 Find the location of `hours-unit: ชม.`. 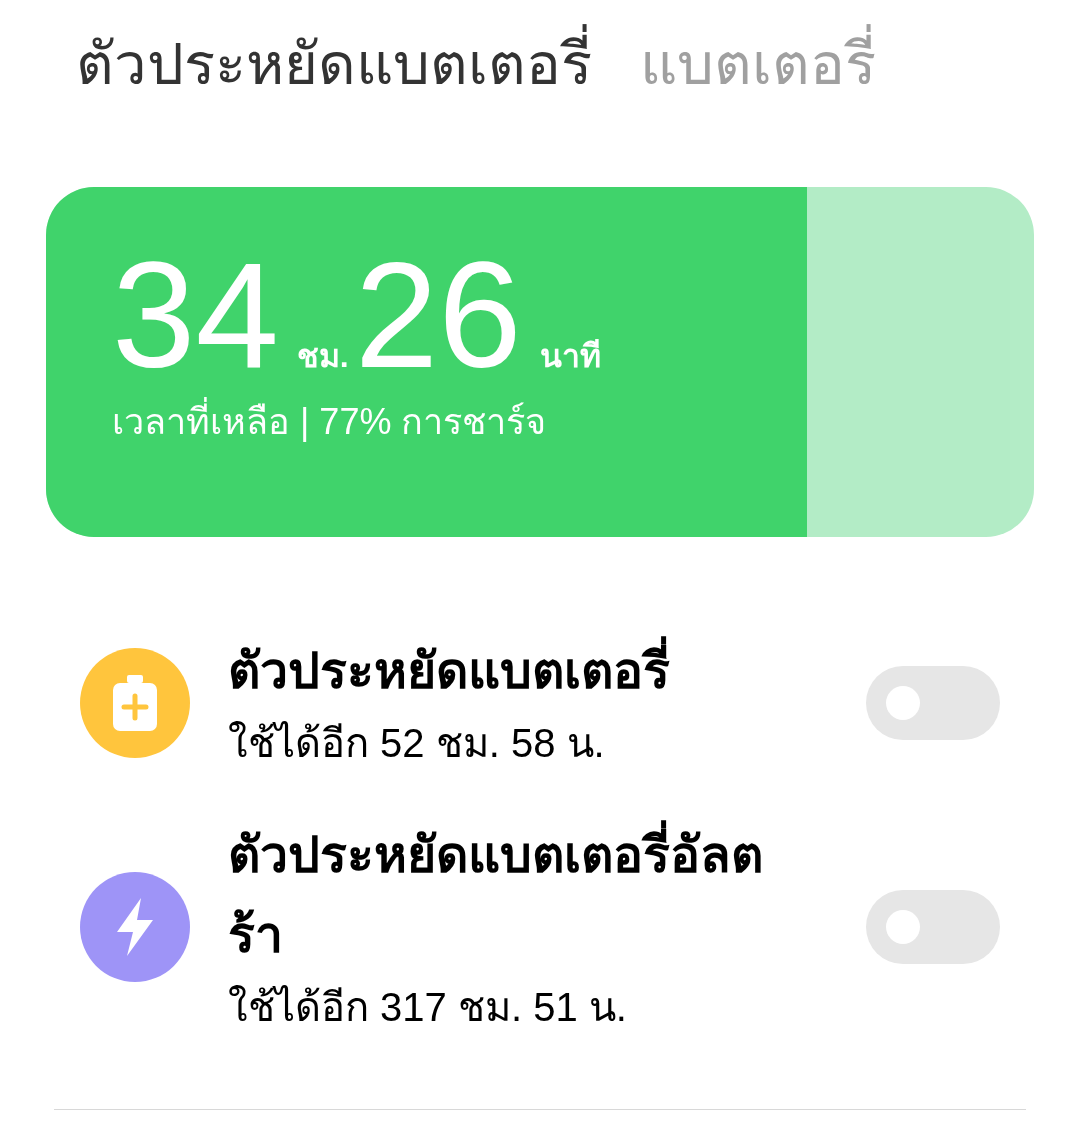

hours-unit: ชม. is located at coordinates (322, 356).